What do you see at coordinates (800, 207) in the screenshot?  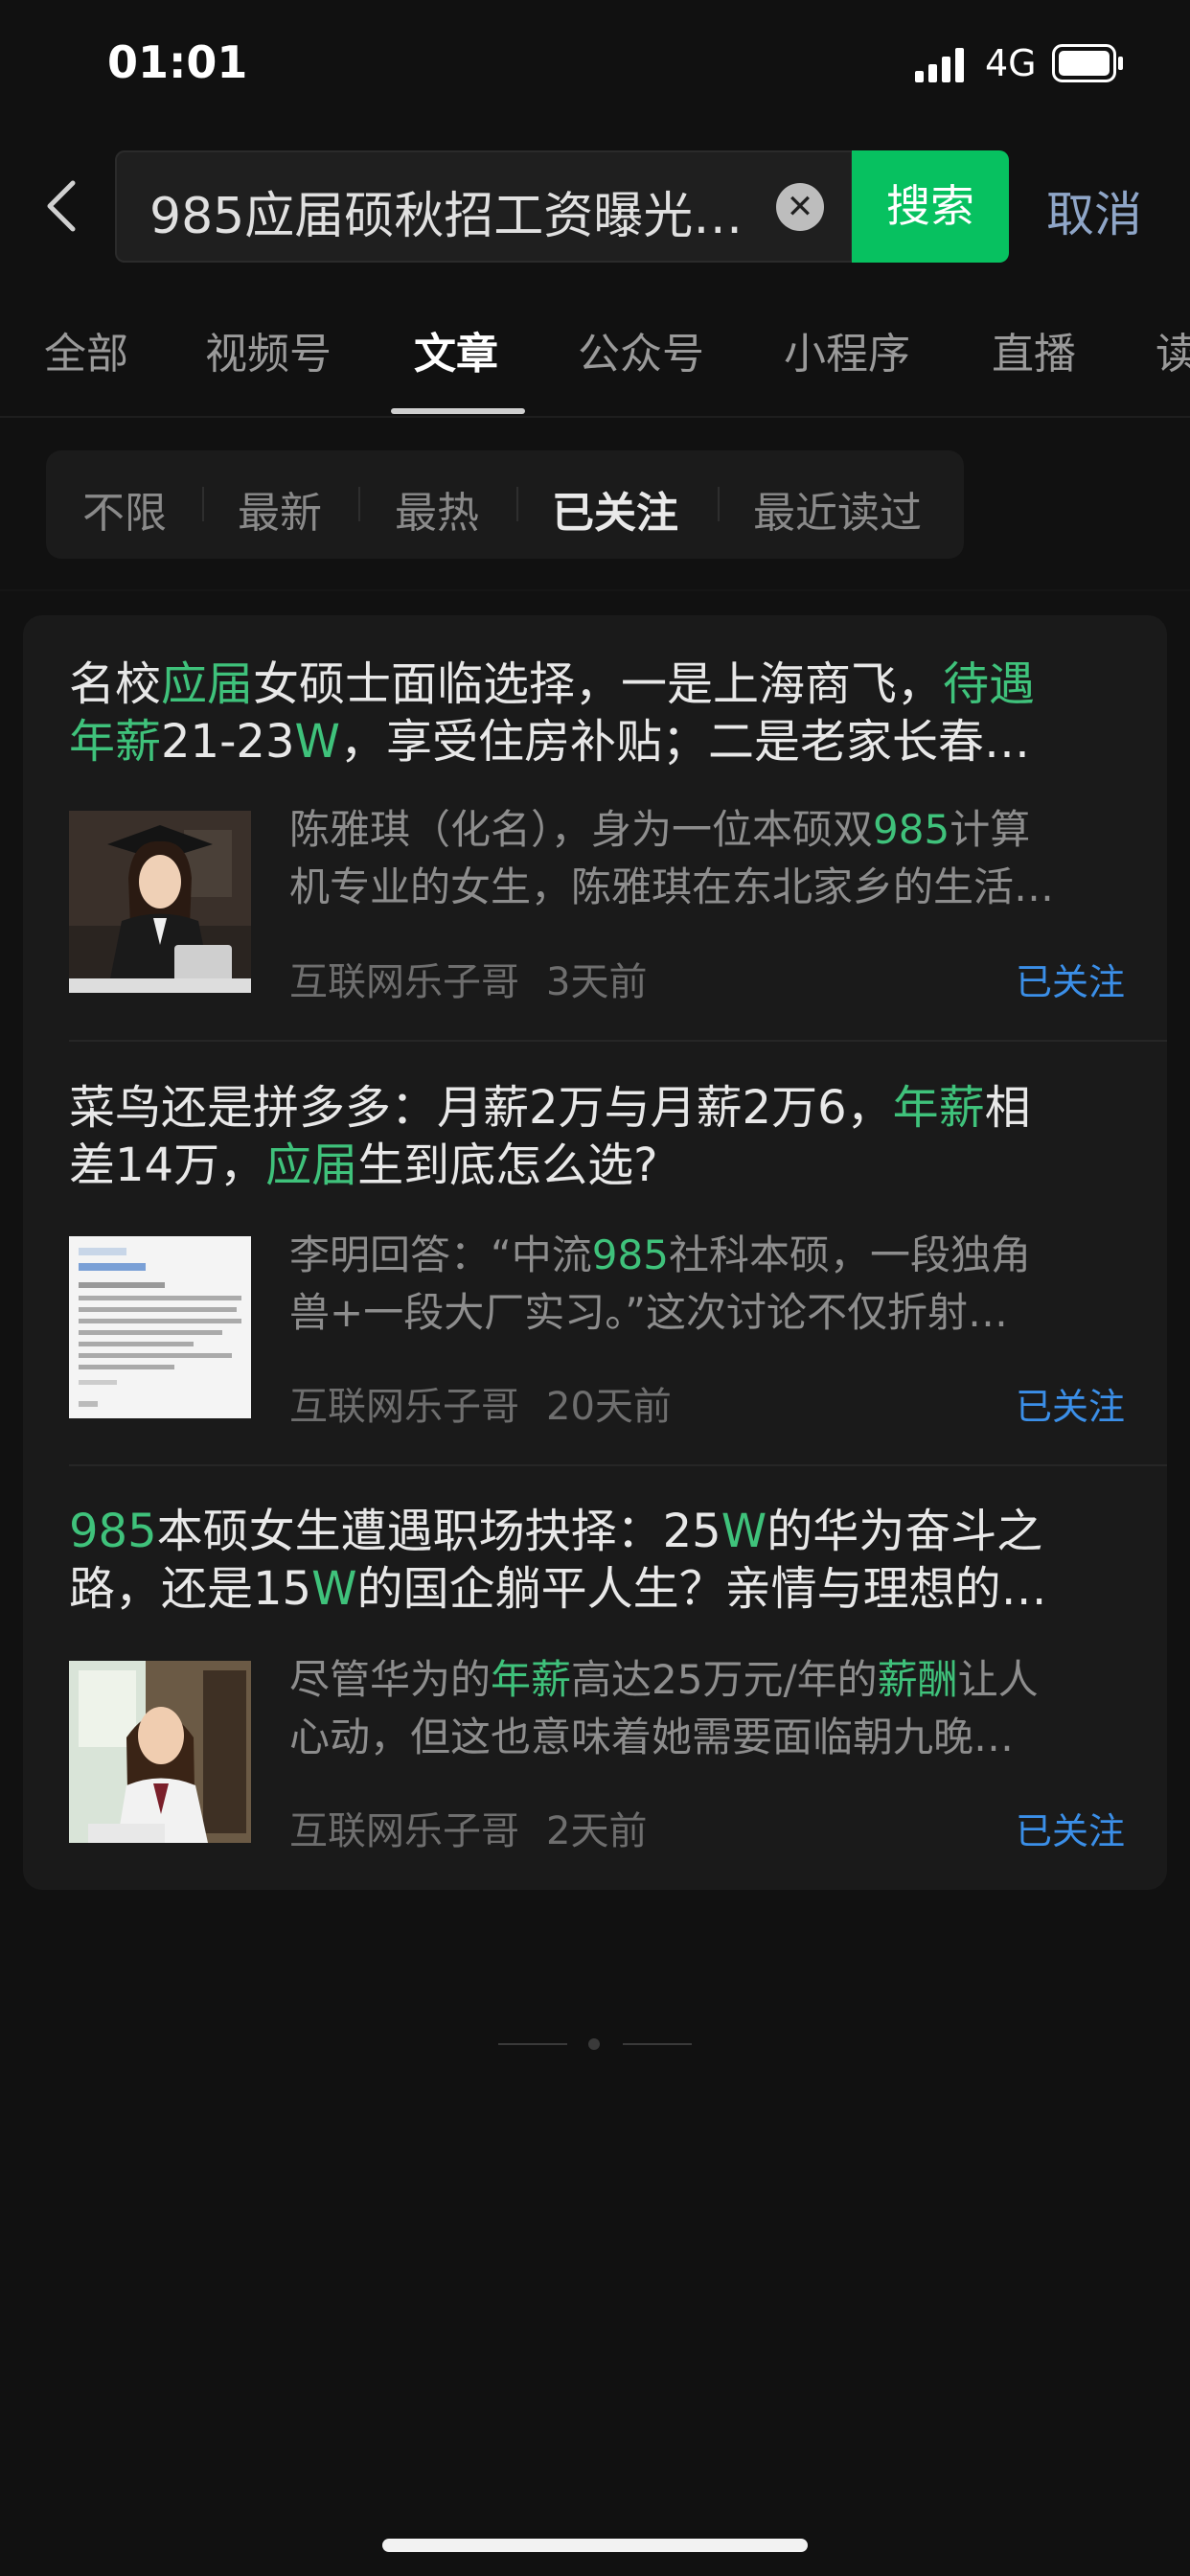 I see `clear-icon: ✕` at bounding box center [800, 207].